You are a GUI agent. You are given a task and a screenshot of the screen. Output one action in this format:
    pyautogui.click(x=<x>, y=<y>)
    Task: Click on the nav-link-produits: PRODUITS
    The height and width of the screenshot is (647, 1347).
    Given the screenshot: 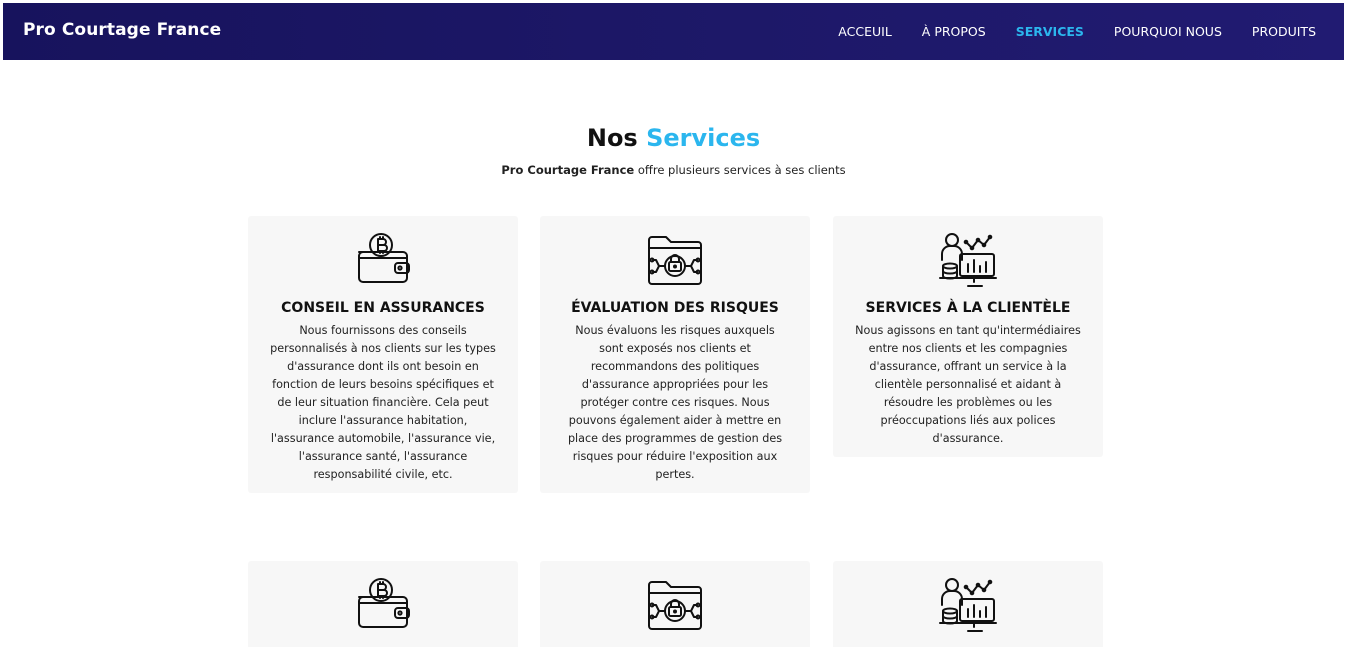 What is the action you would take?
    pyautogui.click(x=1284, y=31)
    